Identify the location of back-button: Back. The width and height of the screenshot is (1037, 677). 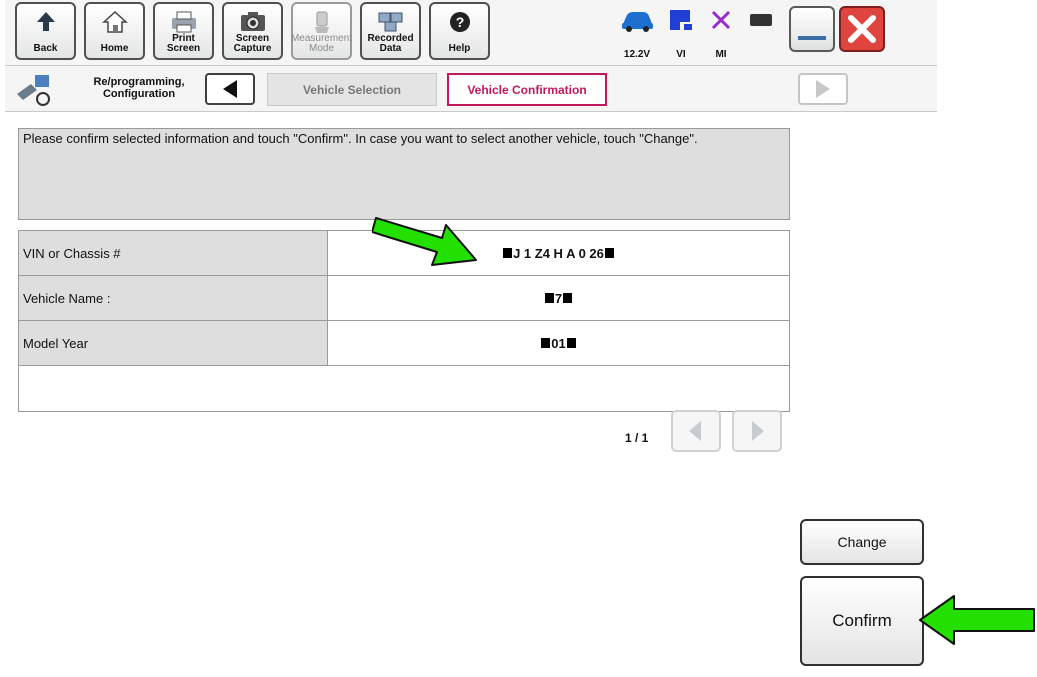
(45, 31).